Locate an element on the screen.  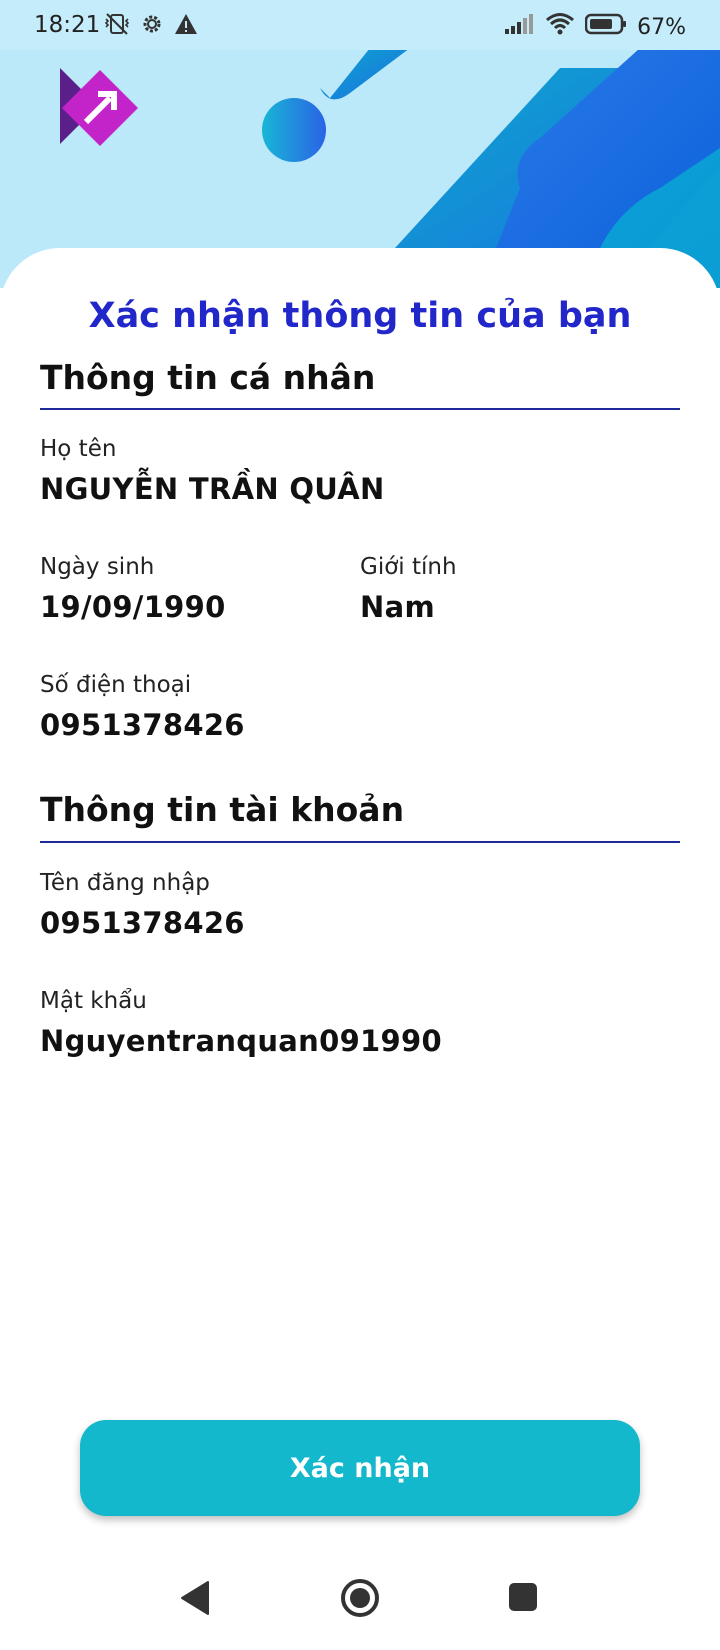
wifi-icon is located at coordinates (560, 27).